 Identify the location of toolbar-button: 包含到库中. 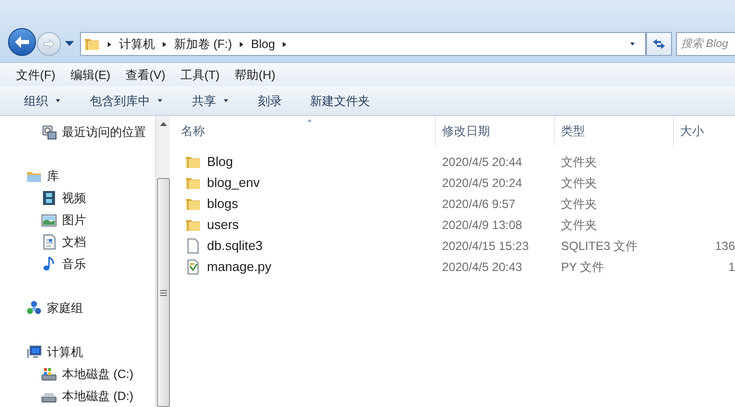
(127, 100).